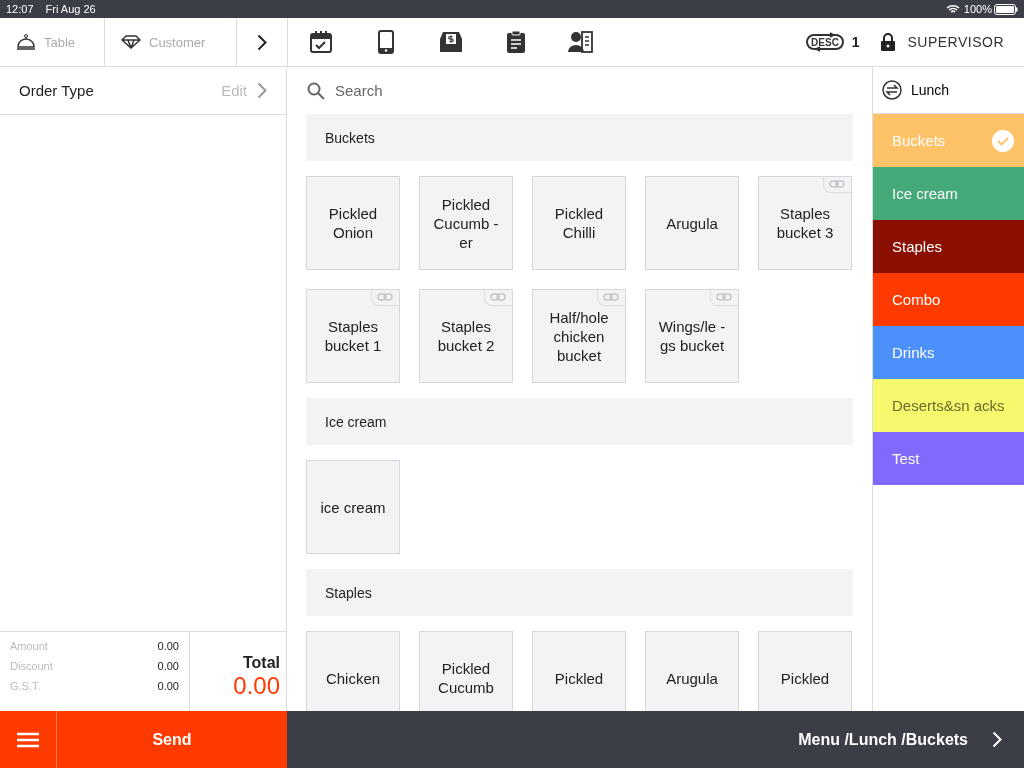 This screenshot has width=1024, height=768. I want to click on total-row-label: Discount, so click(31, 666).